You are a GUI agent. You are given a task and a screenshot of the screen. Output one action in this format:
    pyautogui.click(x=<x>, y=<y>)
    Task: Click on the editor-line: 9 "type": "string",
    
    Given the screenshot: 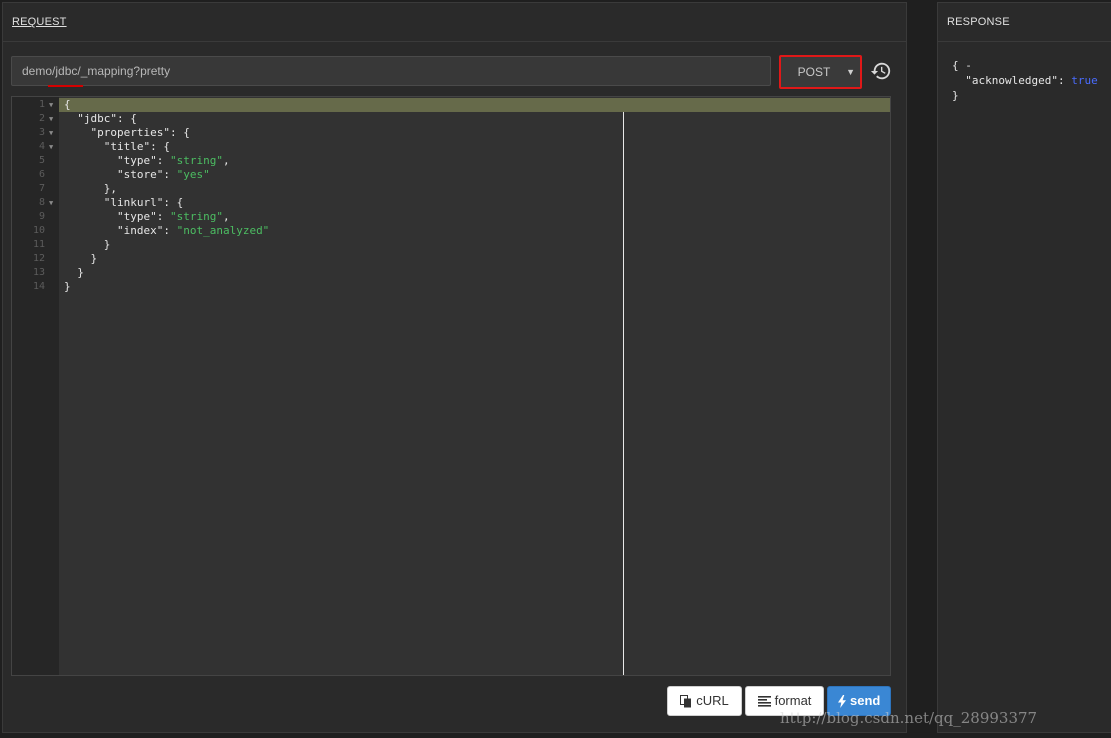 What is the action you would take?
    pyautogui.click(x=451, y=217)
    